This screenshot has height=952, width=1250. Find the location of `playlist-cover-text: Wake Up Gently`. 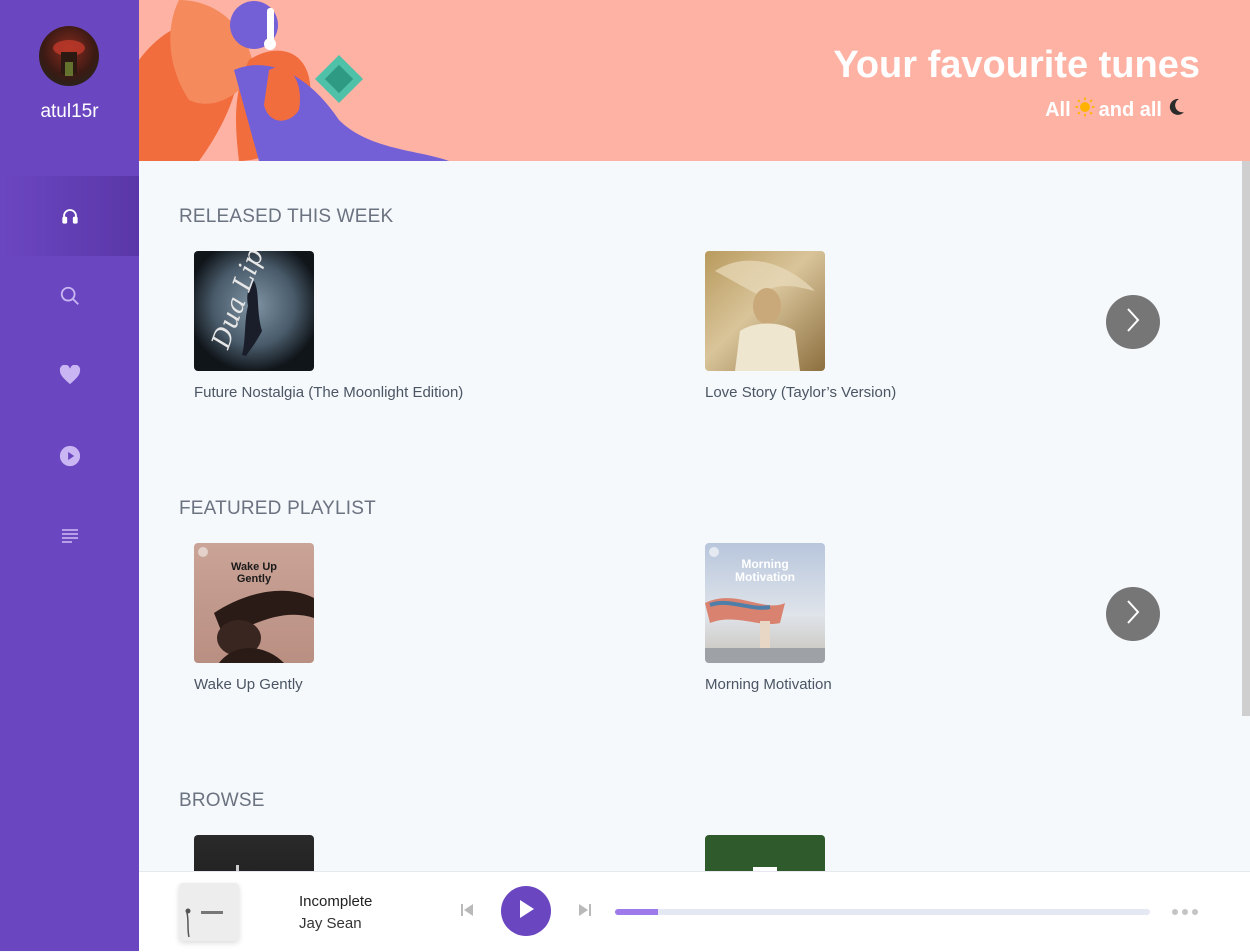

playlist-cover-text: Wake Up Gently is located at coordinates (254, 573).